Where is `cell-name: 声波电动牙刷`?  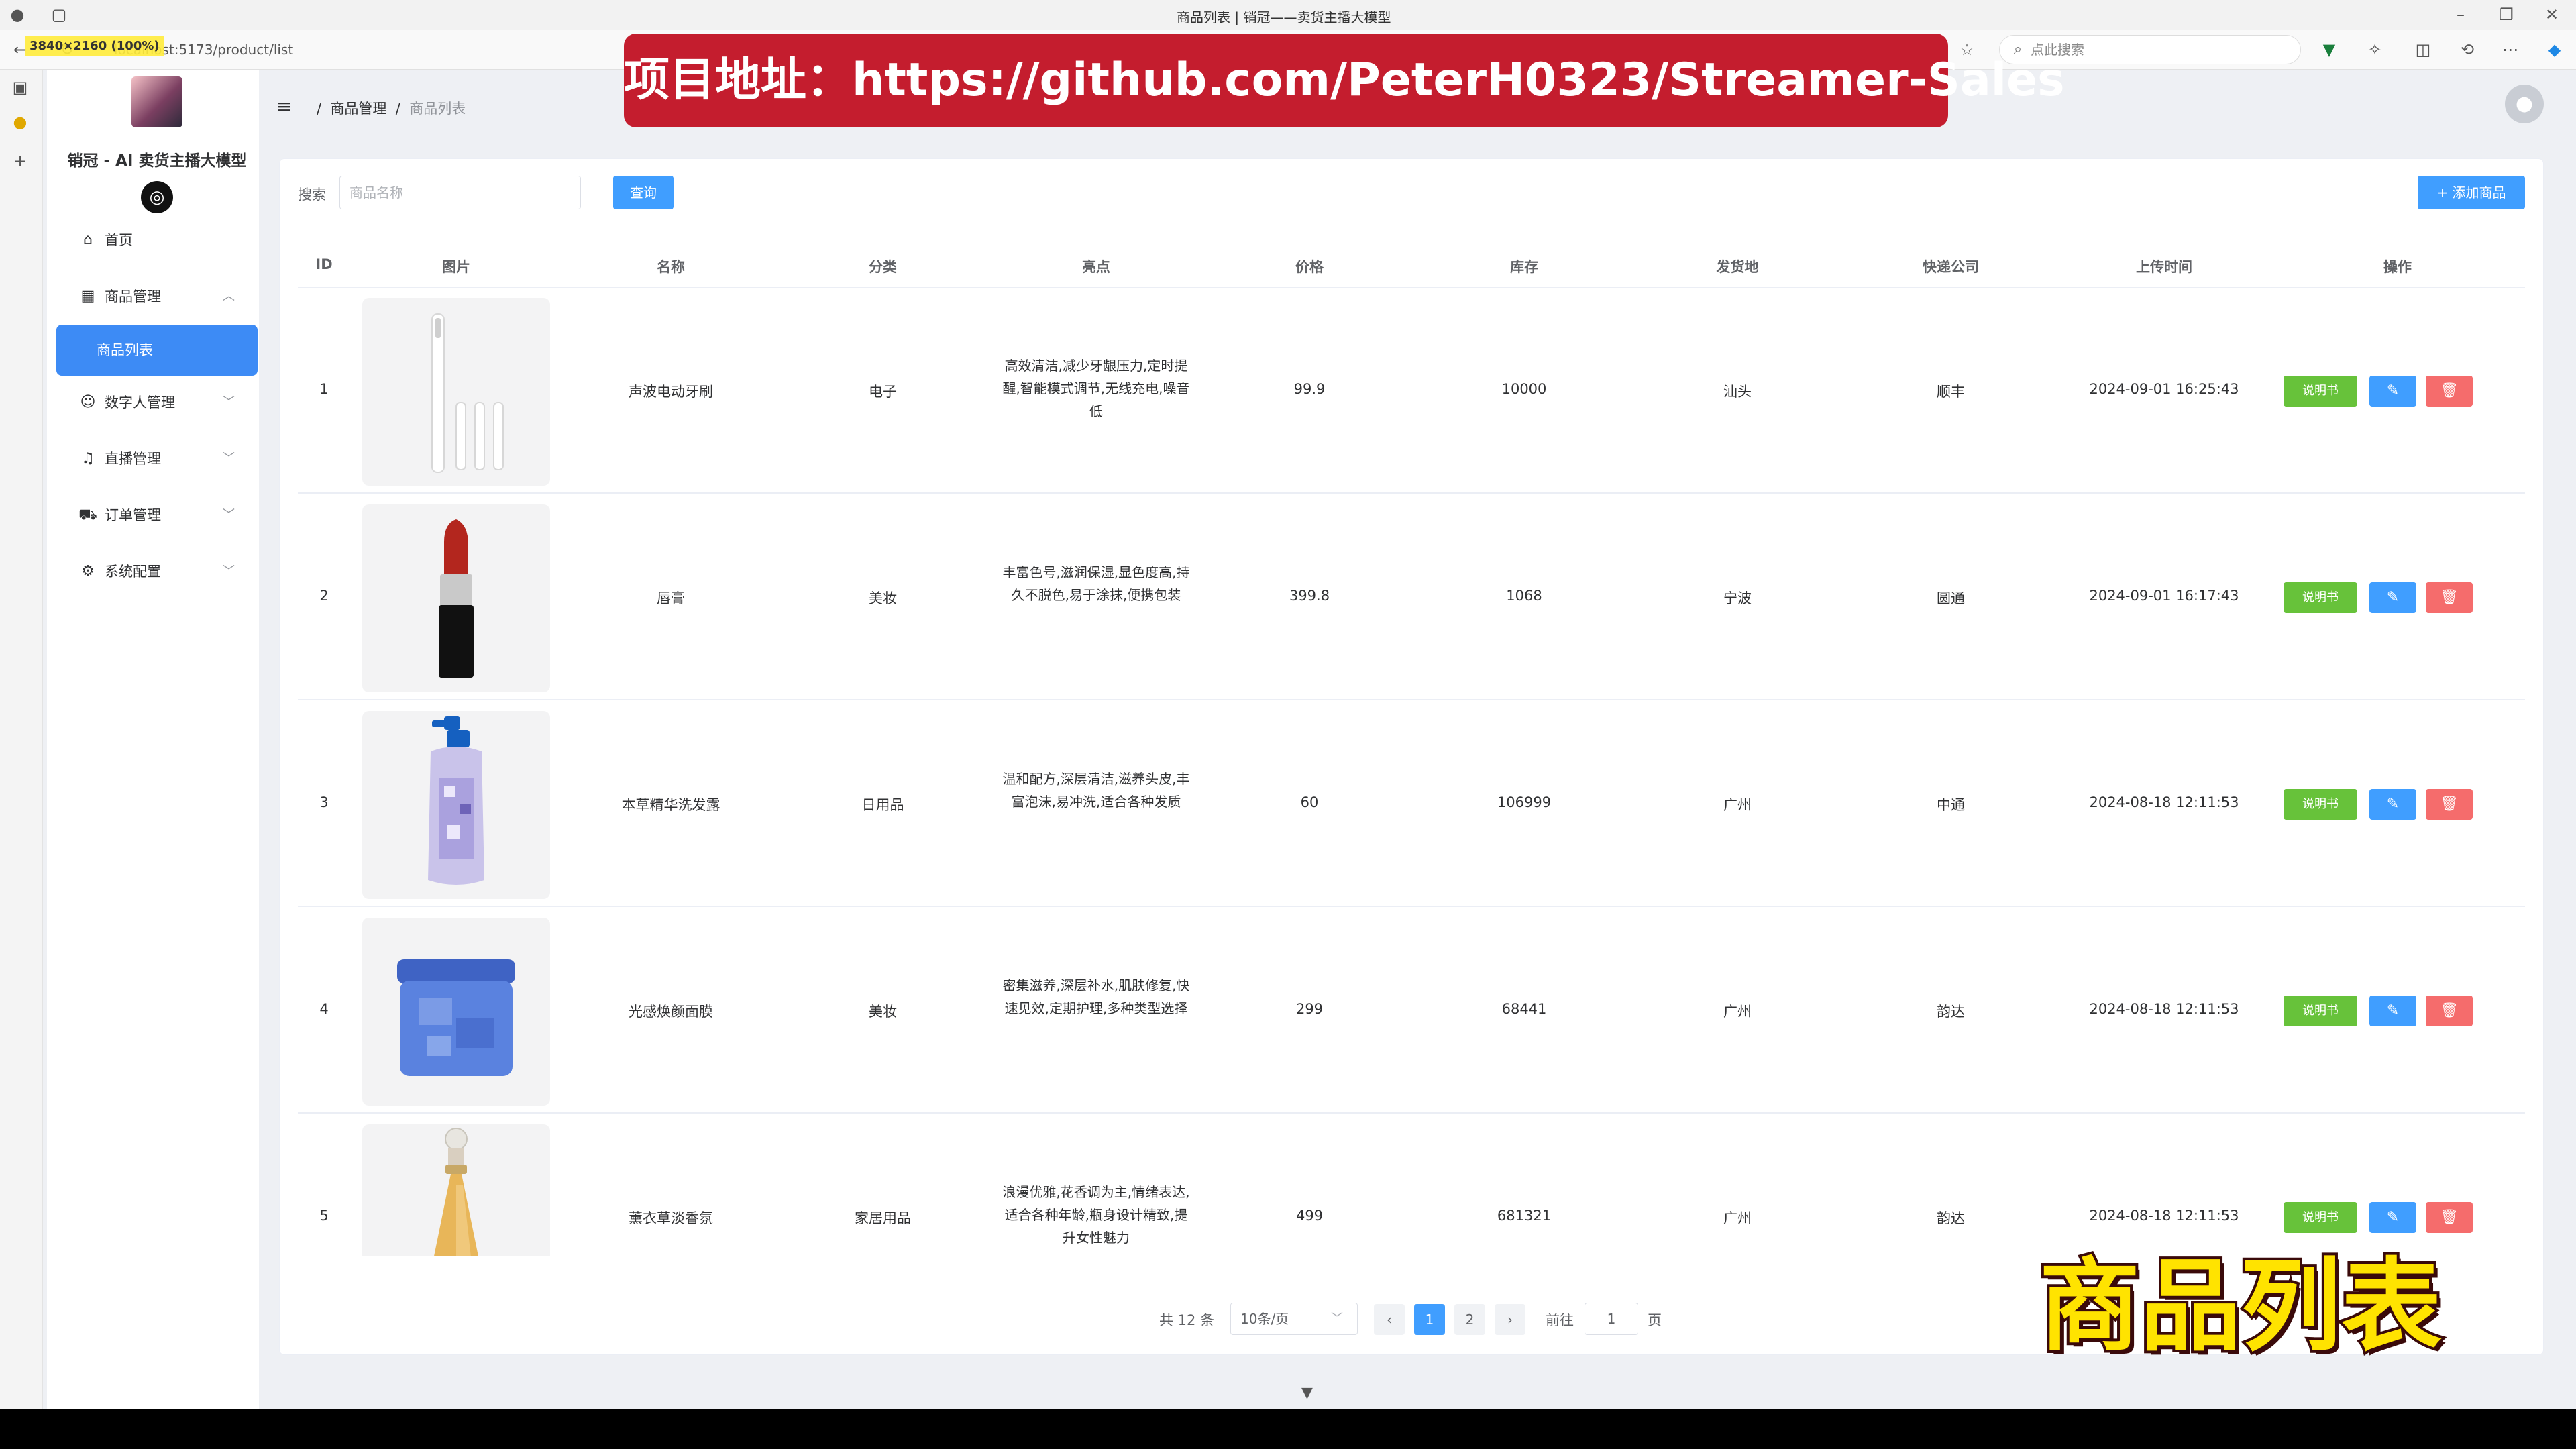 cell-name: 声波电动牙刷 is located at coordinates (671, 392).